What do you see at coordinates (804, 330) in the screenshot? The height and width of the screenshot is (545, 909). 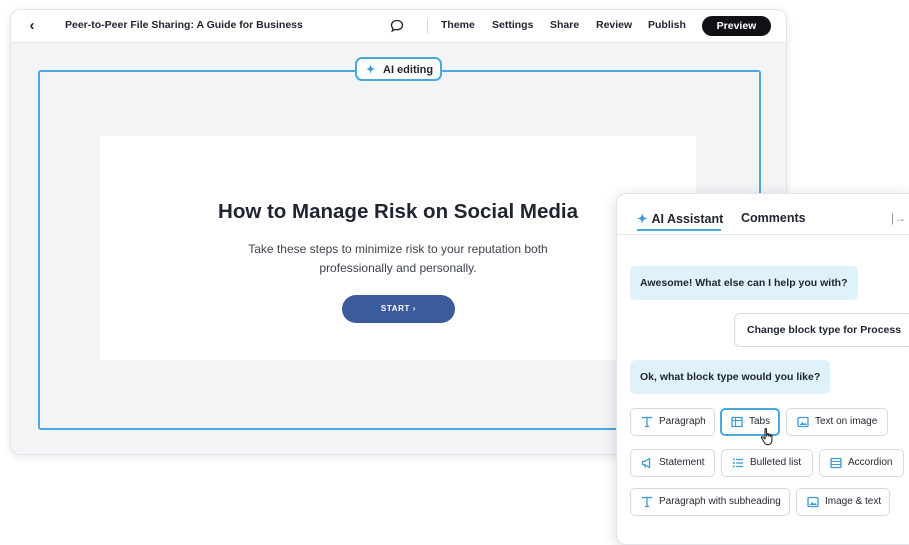 I see `user-message-text: Change block type for` at bounding box center [804, 330].